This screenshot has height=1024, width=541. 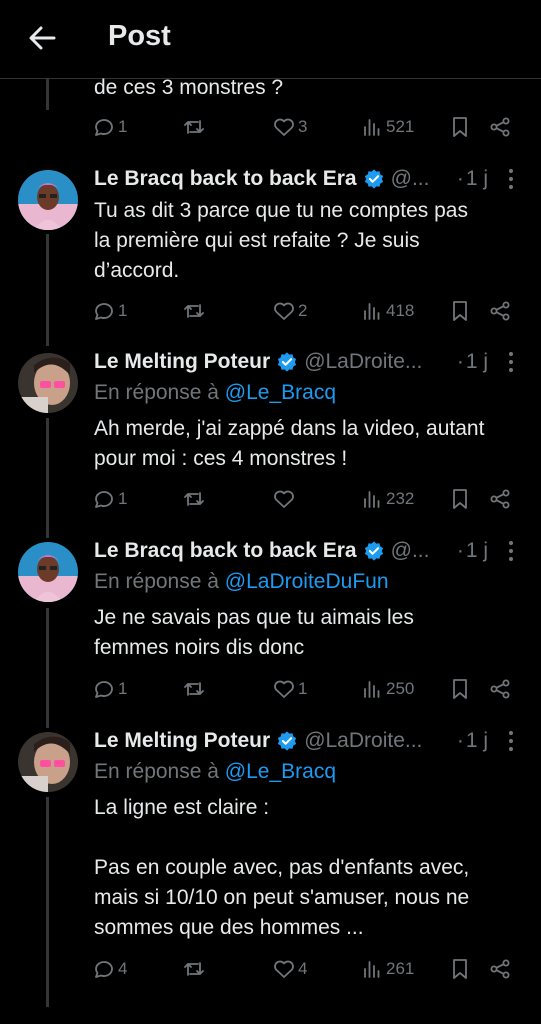 I want to click on views-button: 261, so click(x=387, y=969).